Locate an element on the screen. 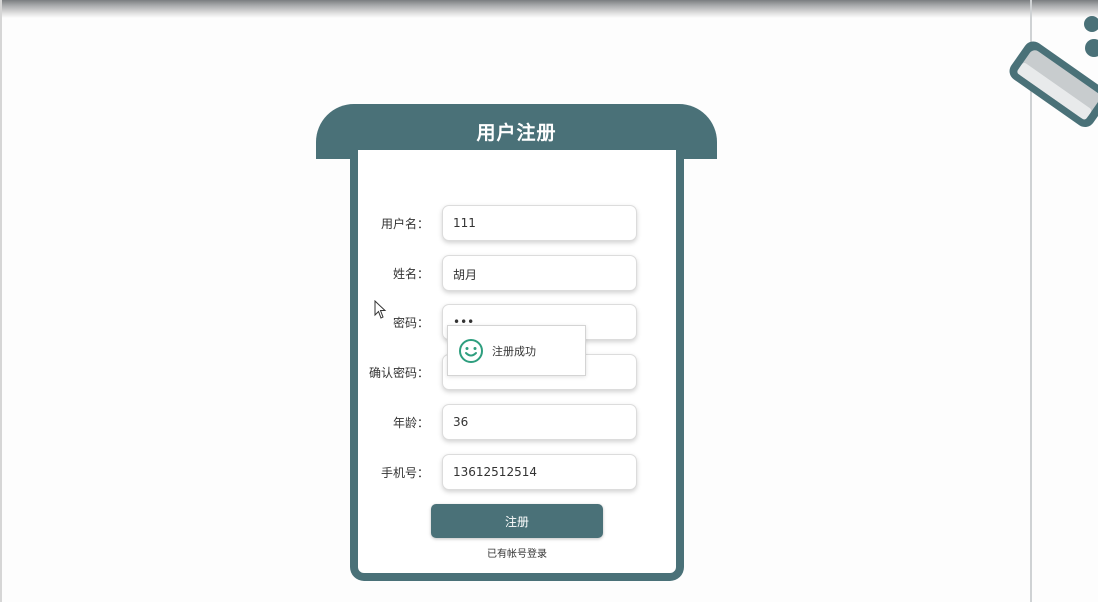 The height and width of the screenshot is (602, 1098). username-label: 用户名： is located at coordinates (404, 224).